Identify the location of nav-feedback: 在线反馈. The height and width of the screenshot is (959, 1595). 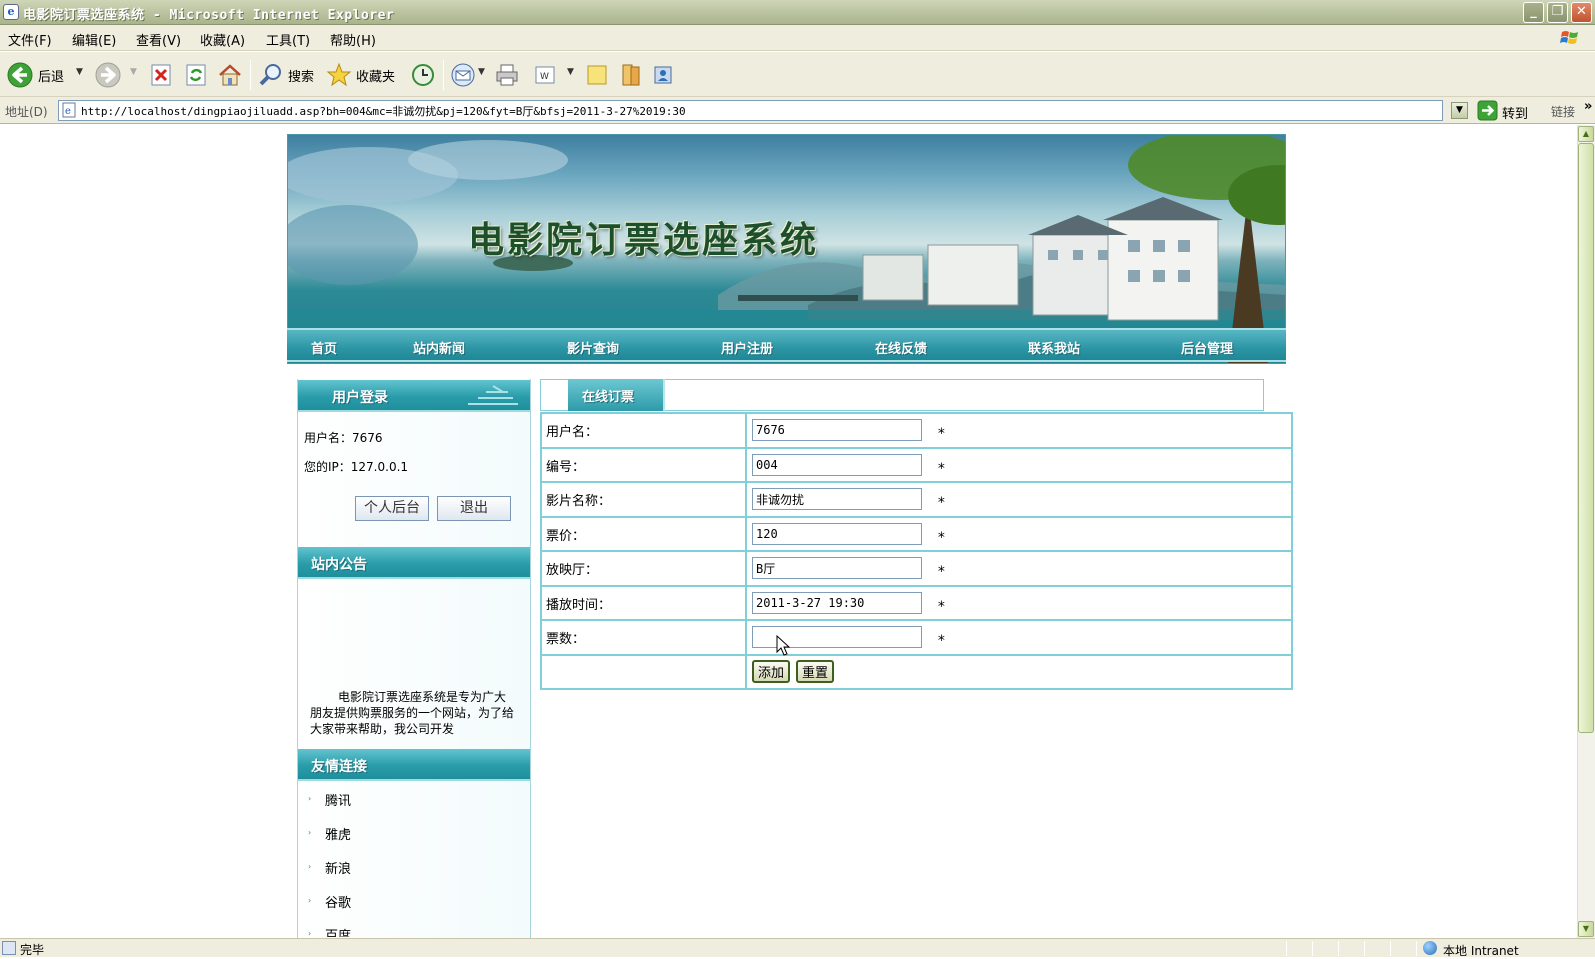
(901, 347).